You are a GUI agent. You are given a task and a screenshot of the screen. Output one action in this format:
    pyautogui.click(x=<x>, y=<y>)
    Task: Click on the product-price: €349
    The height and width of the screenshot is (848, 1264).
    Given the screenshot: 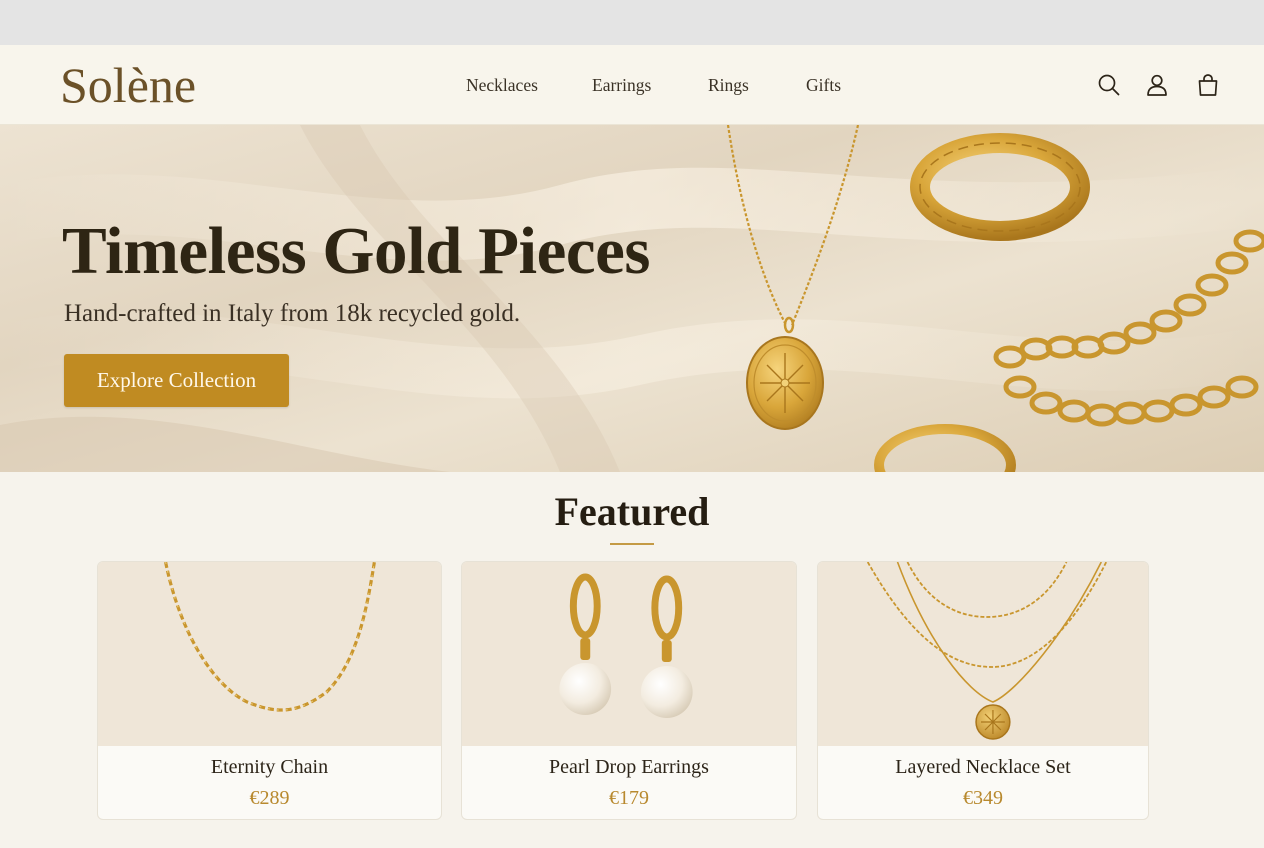 What is the action you would take?
    pyautogui.click(x=983, y=798)
    